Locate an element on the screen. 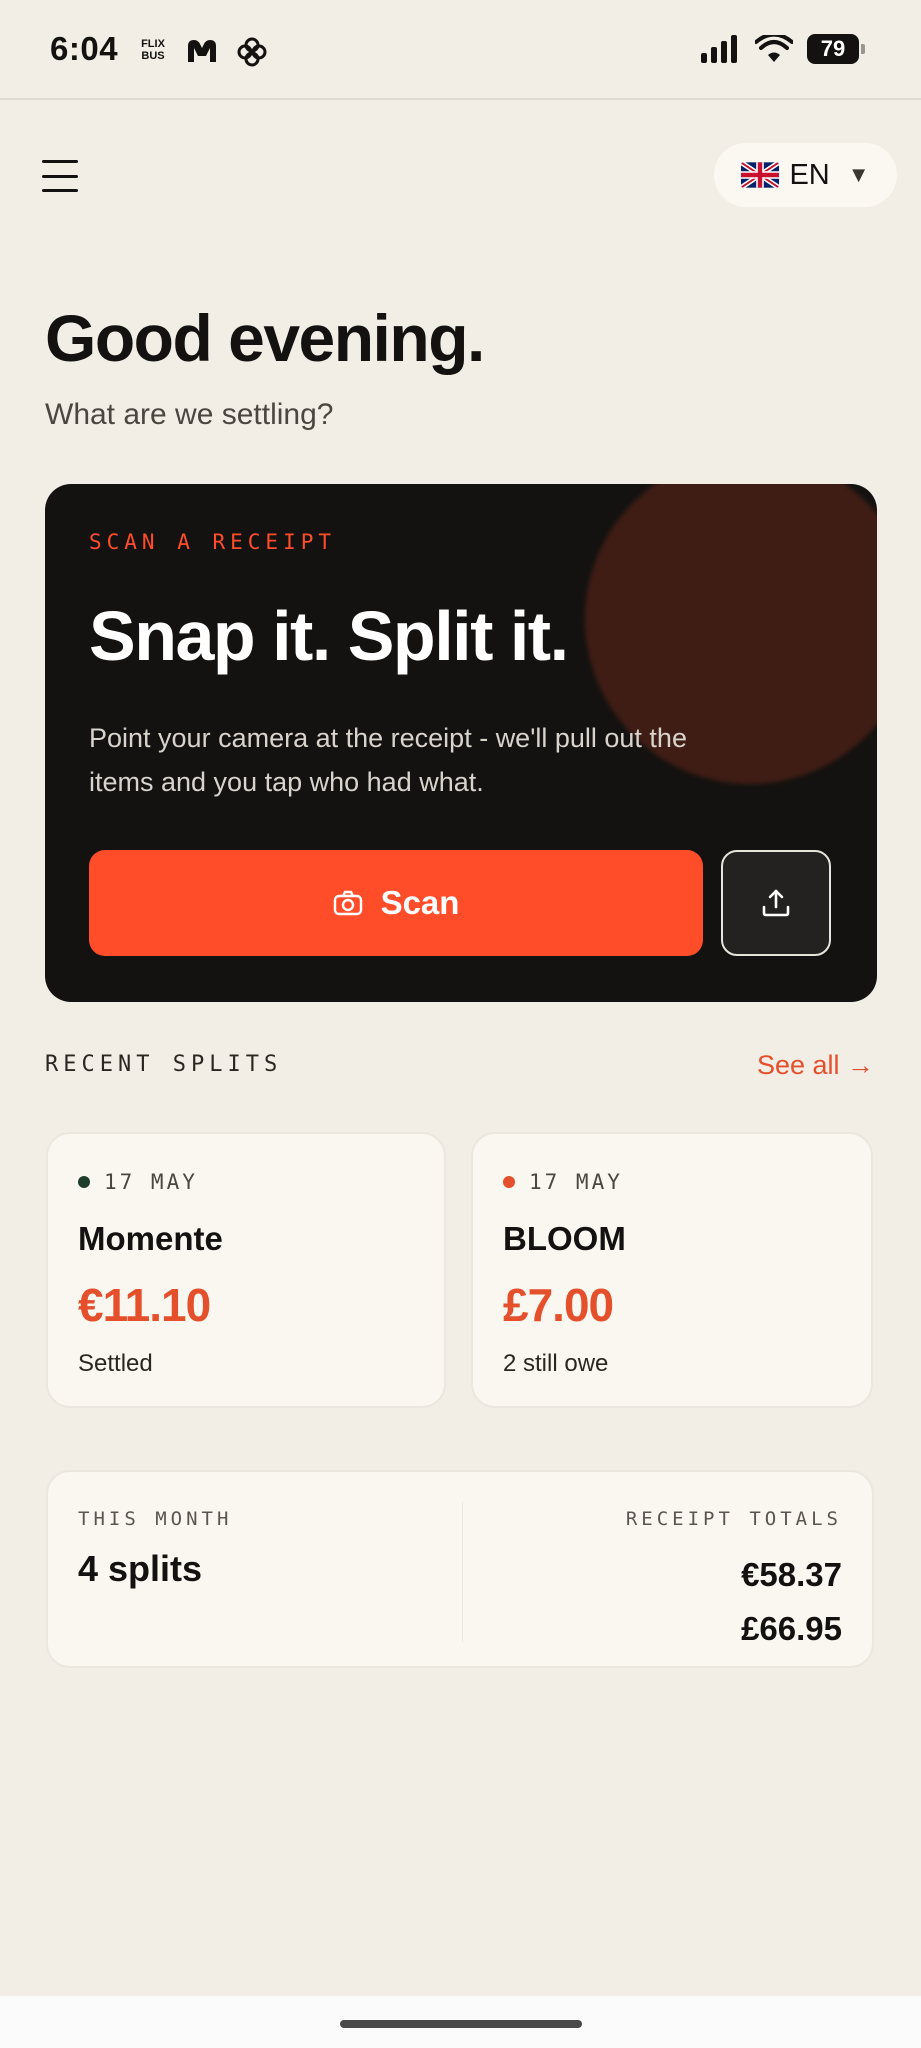 This screenshot has width=921, height=2048. hamburger-icon is located at coordinates (60, 176).